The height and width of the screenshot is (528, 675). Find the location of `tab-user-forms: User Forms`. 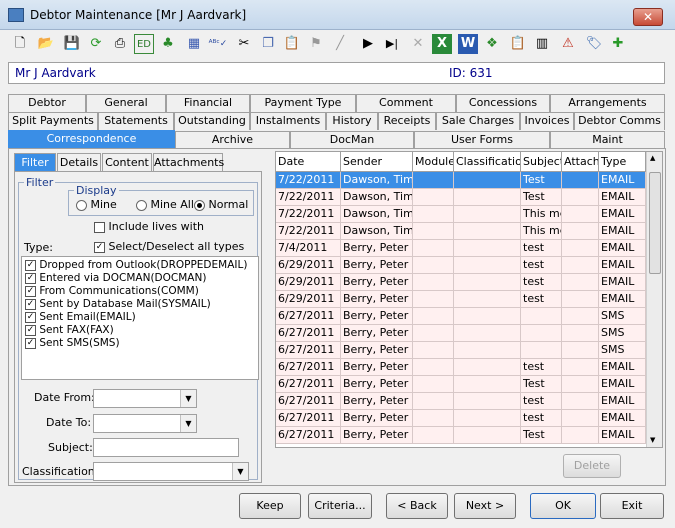

tab-user-forms: User Forms is located at coordinates (482, 140).